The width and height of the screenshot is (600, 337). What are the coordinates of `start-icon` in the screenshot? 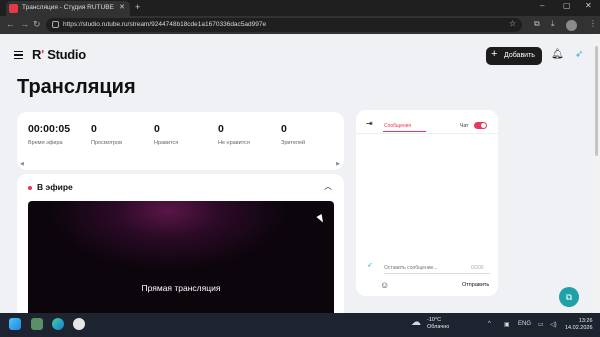 It's located at (15, 324).